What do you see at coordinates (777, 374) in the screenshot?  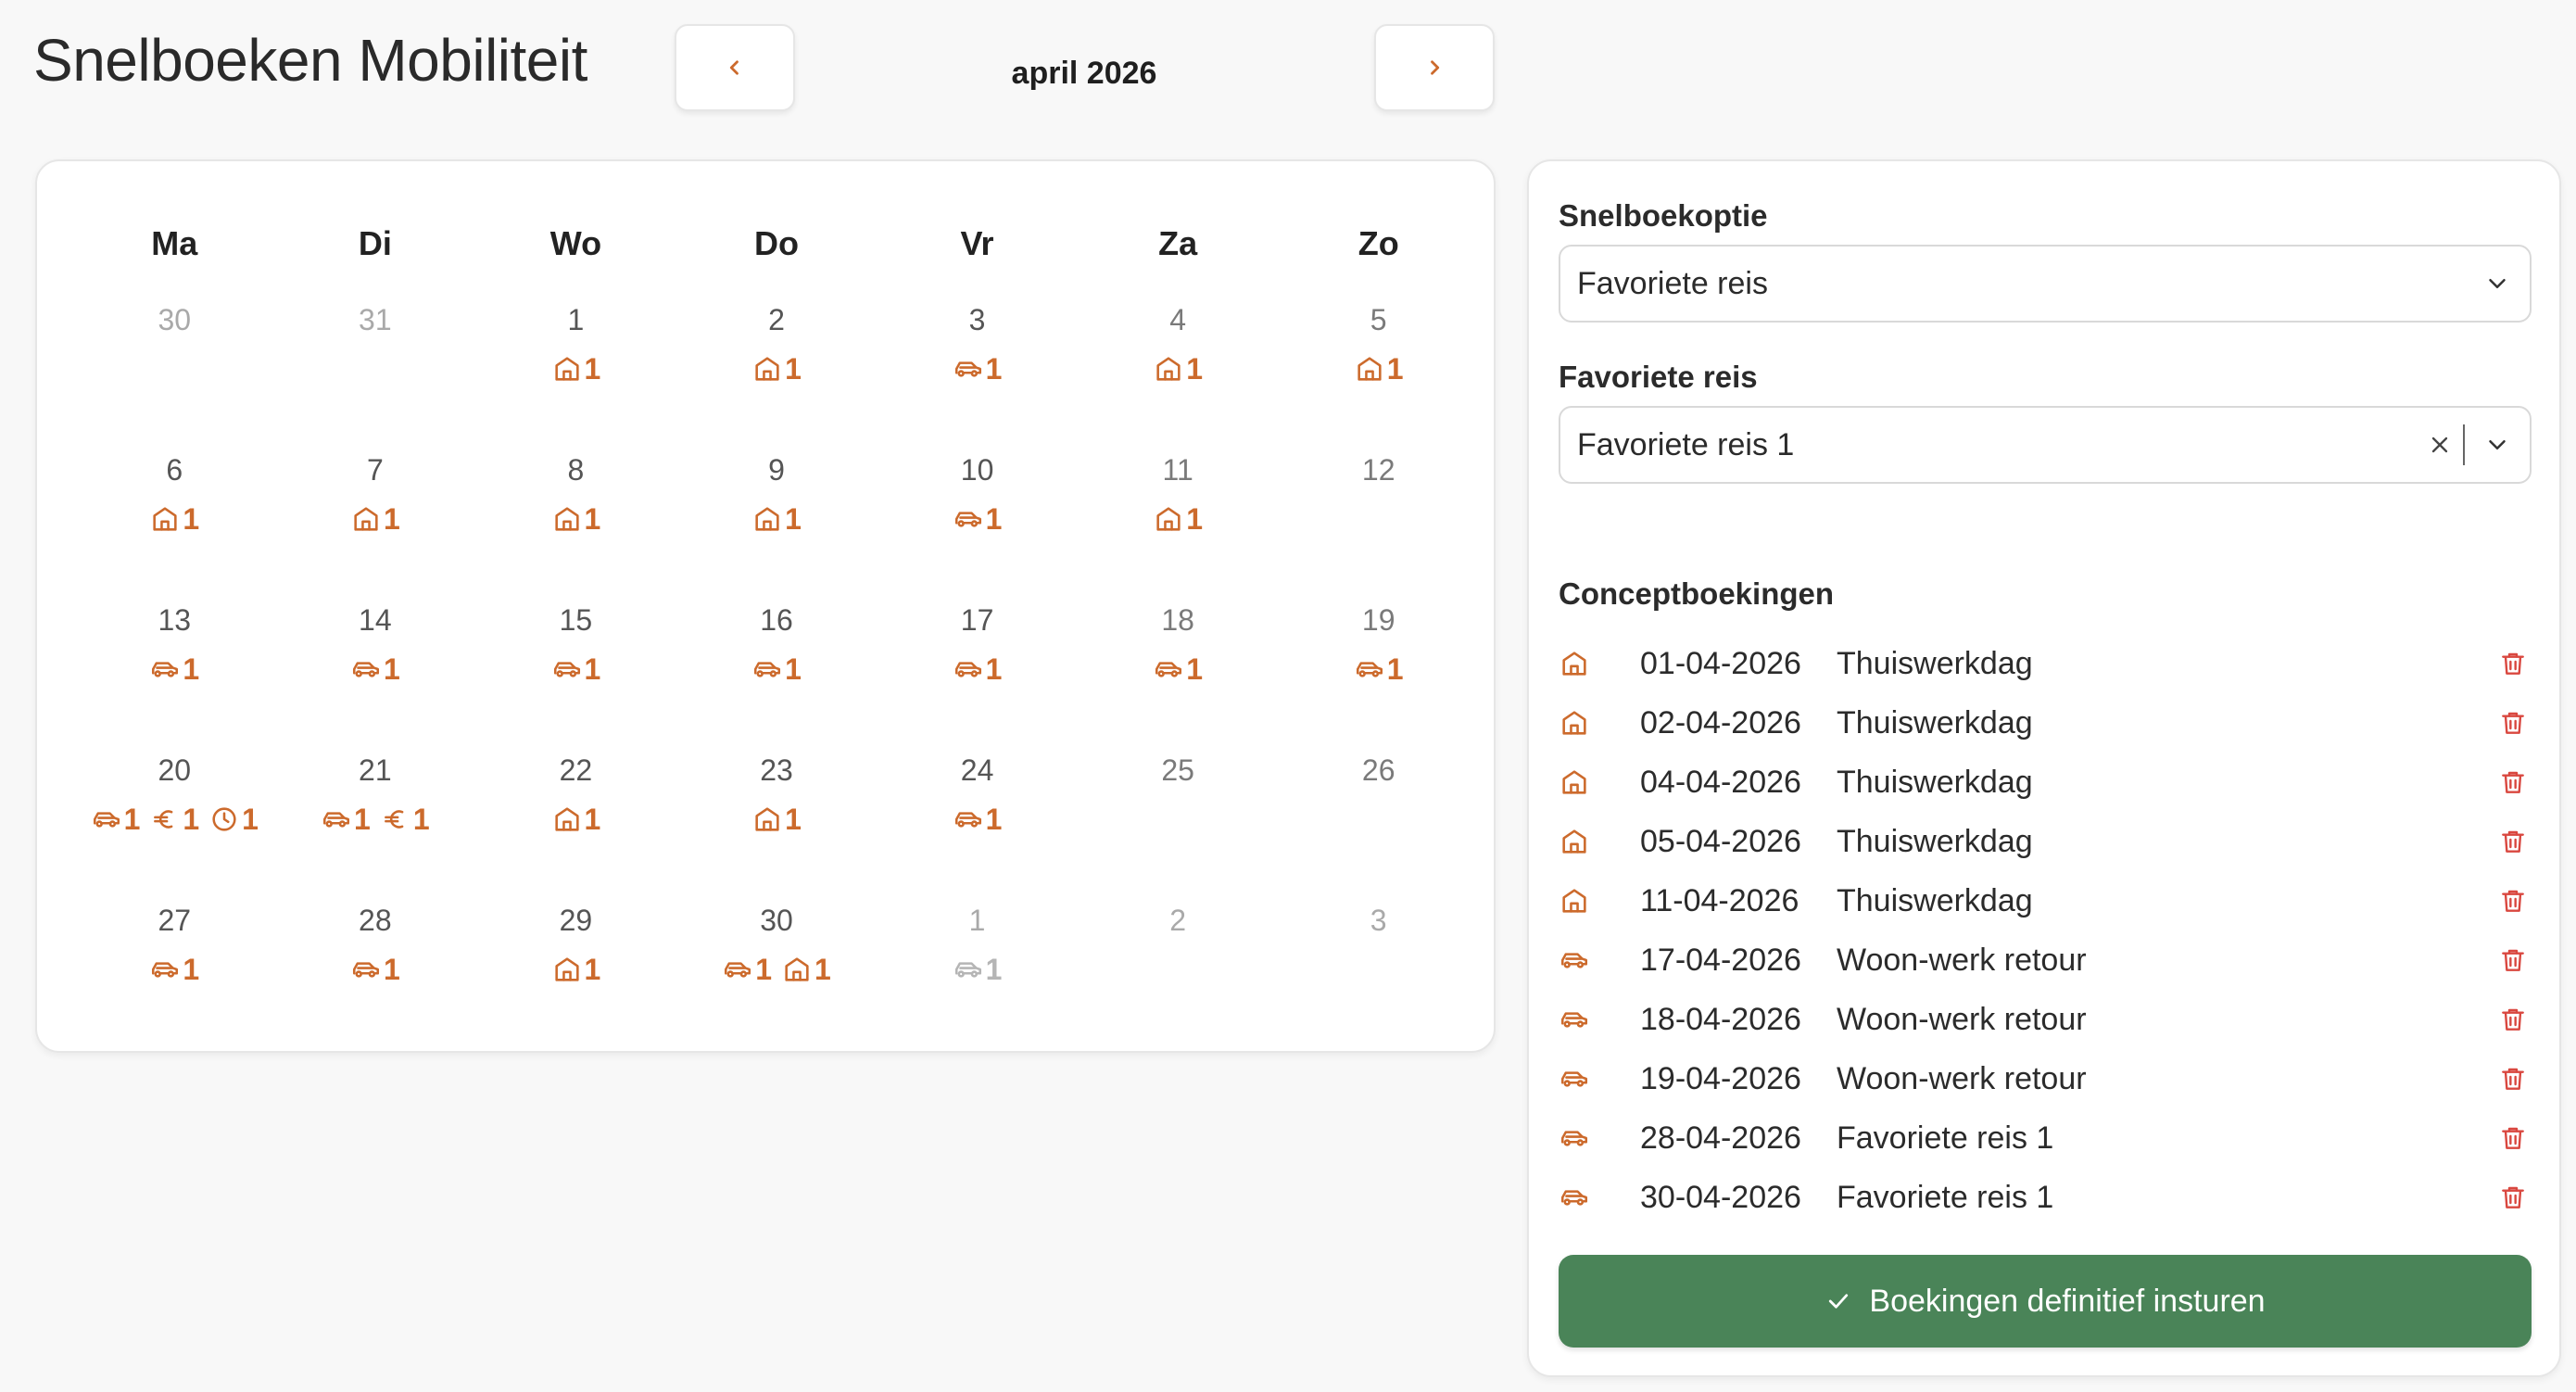 I see `calendar-day: 21` at bounding box center [777, 374].